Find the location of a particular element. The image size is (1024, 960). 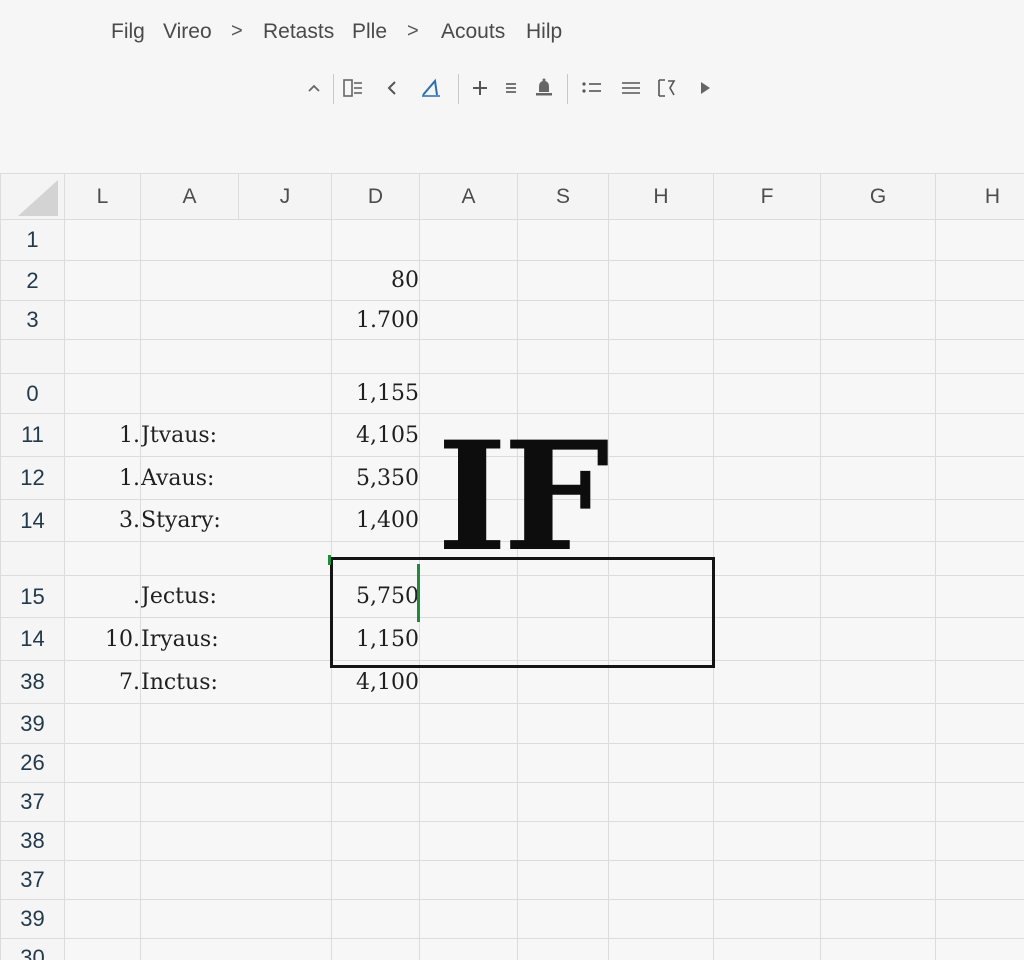

equals-icon is located at coordinates (511, 88).